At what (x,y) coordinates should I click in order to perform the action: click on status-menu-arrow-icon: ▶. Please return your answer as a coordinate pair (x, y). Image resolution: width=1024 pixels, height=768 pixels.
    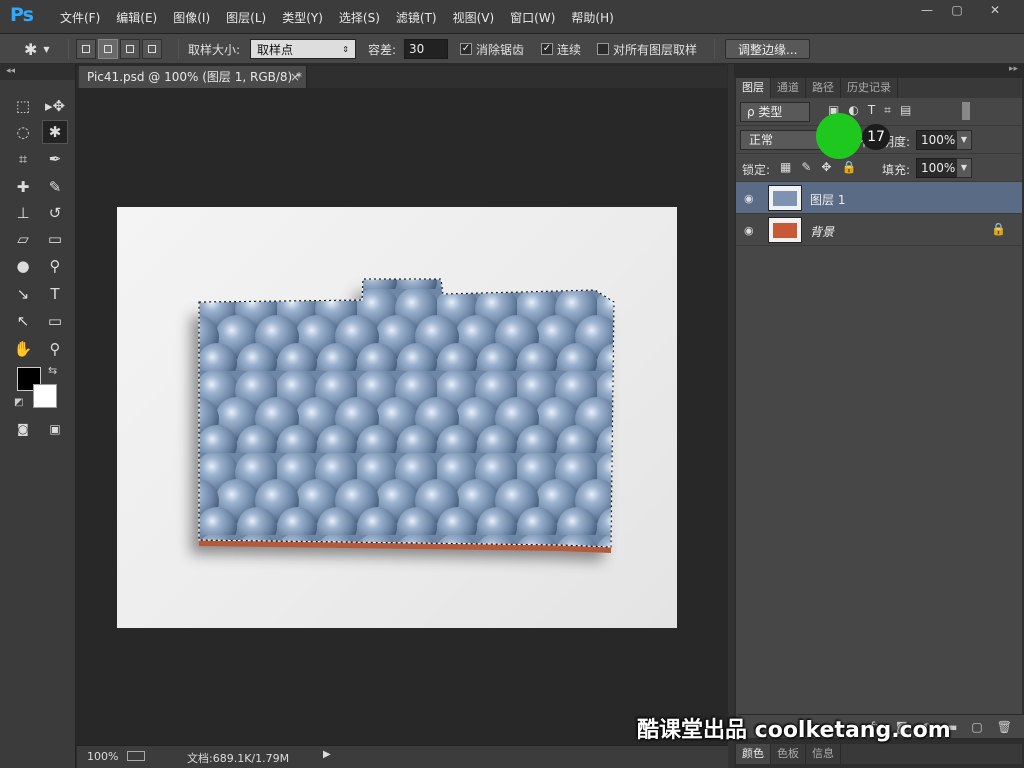
    Looking at the image, I should click on (327, 754).